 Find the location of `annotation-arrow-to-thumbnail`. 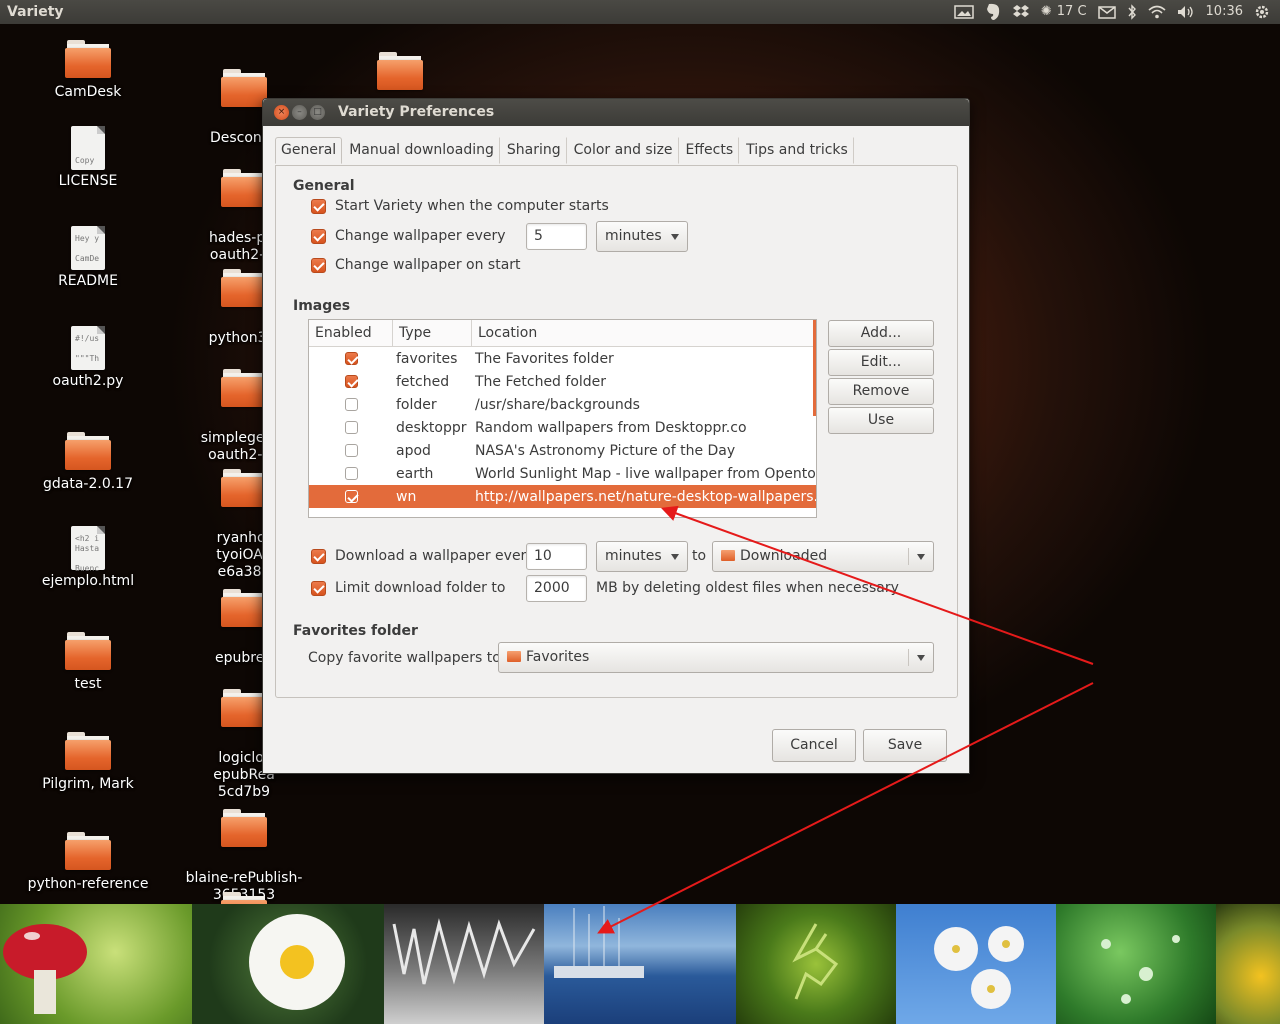

annotation-arrow-to-thumbnail is located at coordinates (845, 808).